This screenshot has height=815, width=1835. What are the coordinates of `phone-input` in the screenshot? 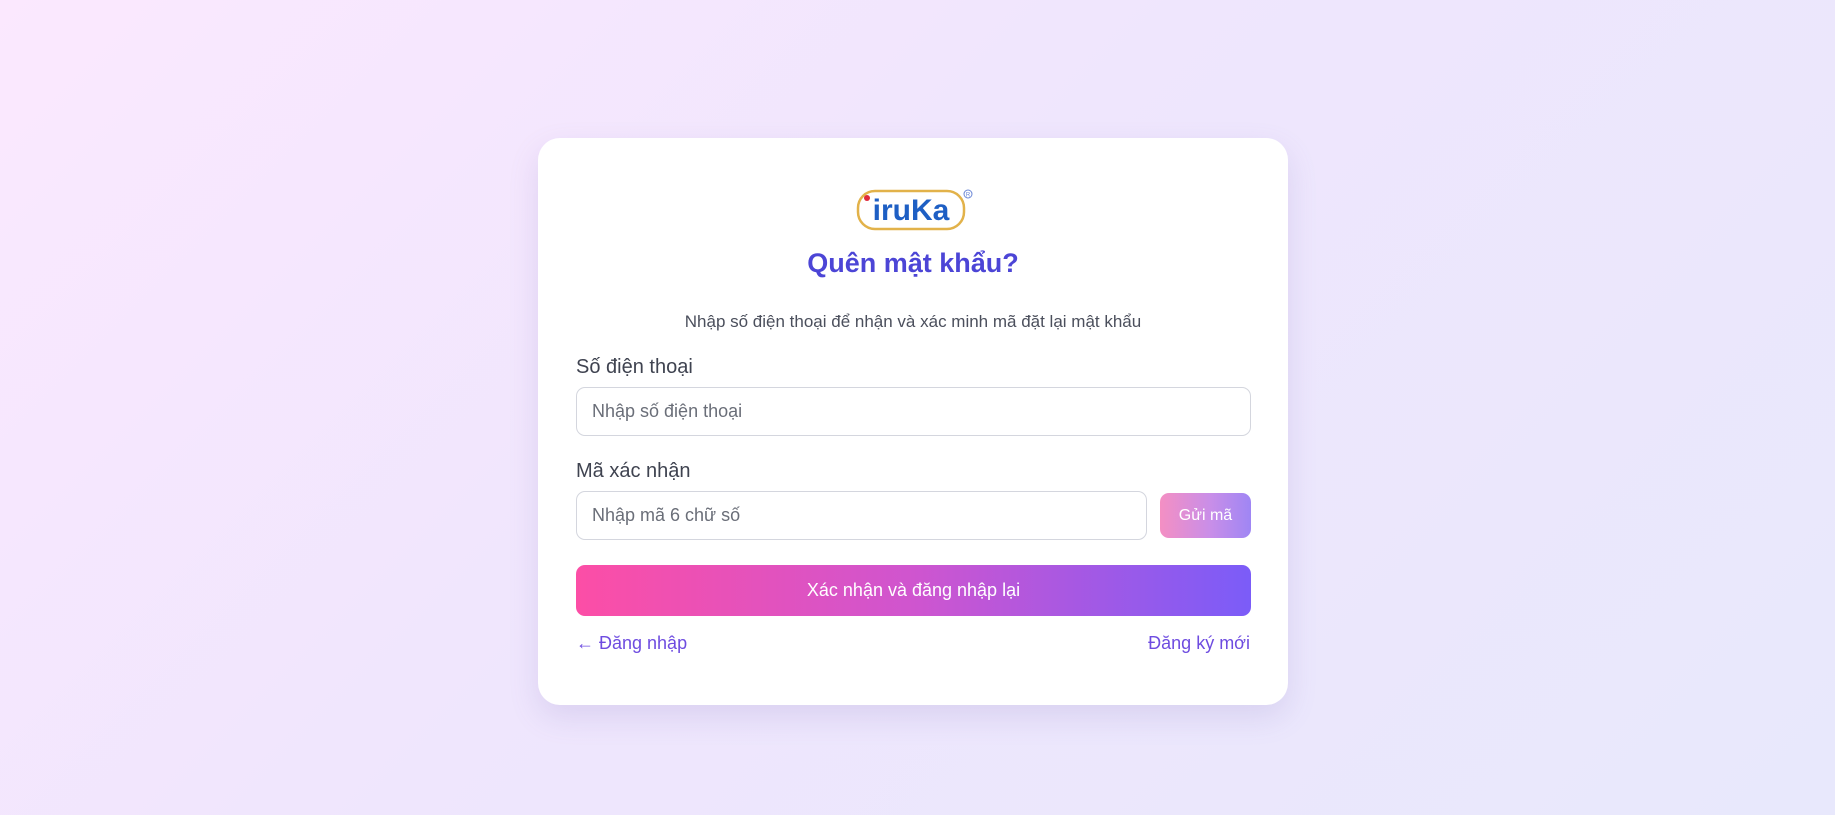 It's located at (913, 411).